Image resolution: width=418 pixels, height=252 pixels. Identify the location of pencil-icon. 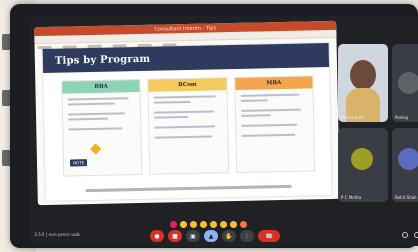
(96, 149).